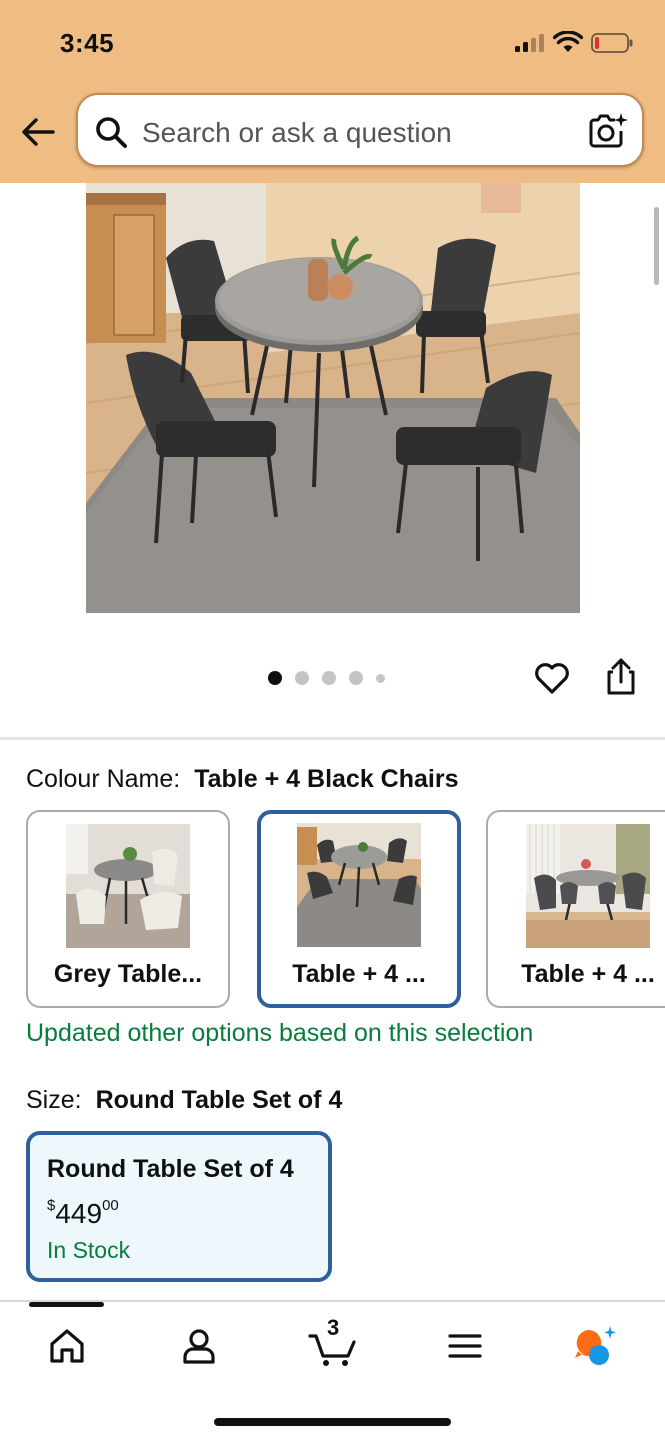 This screenshot has width=665, height=1440. I want to click on battery-icon, so click(612, 43).